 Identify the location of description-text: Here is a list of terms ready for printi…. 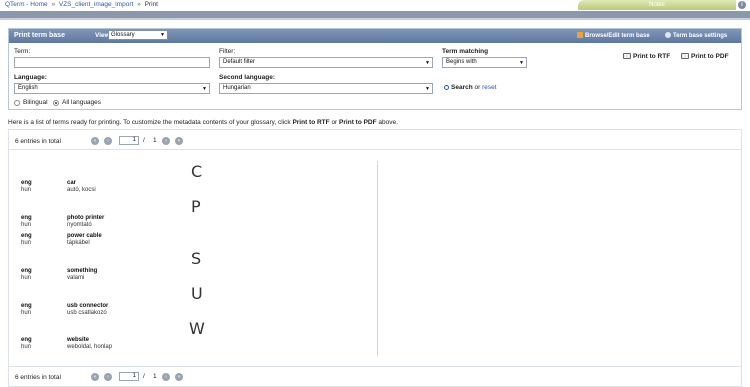
(203, 122).